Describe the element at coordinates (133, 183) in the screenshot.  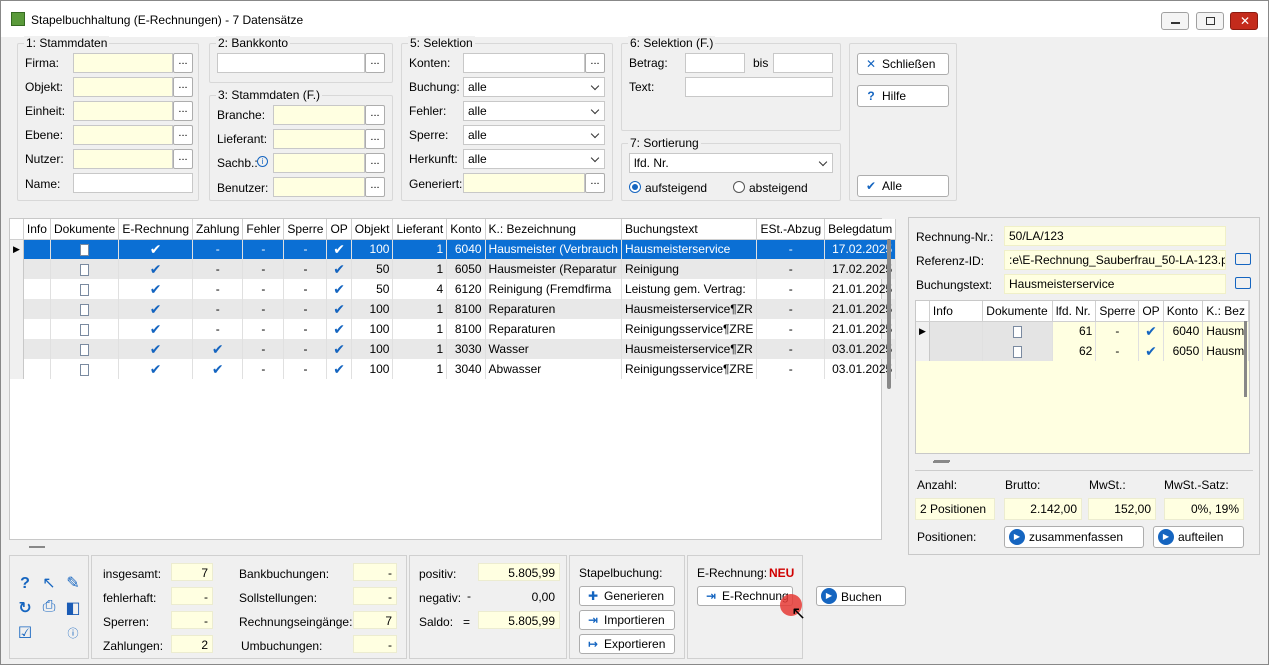
I see `name-input` at that location.